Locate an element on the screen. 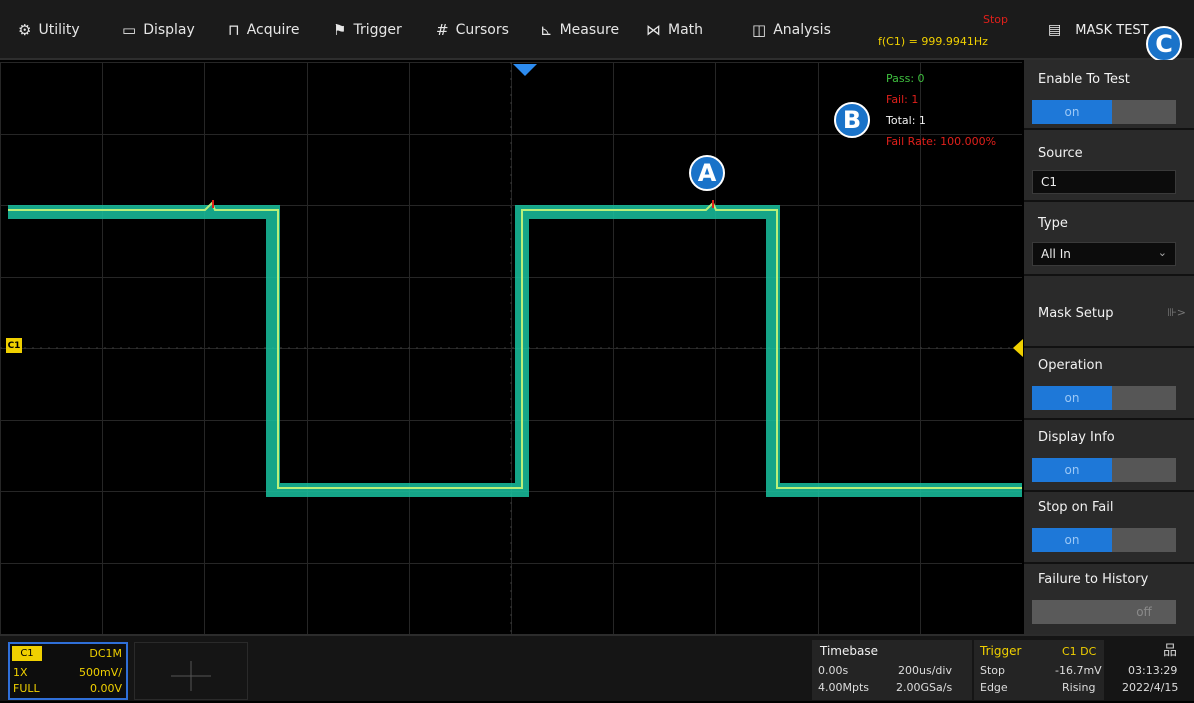  source-select: C1 is located at coordinates (1104, 182).